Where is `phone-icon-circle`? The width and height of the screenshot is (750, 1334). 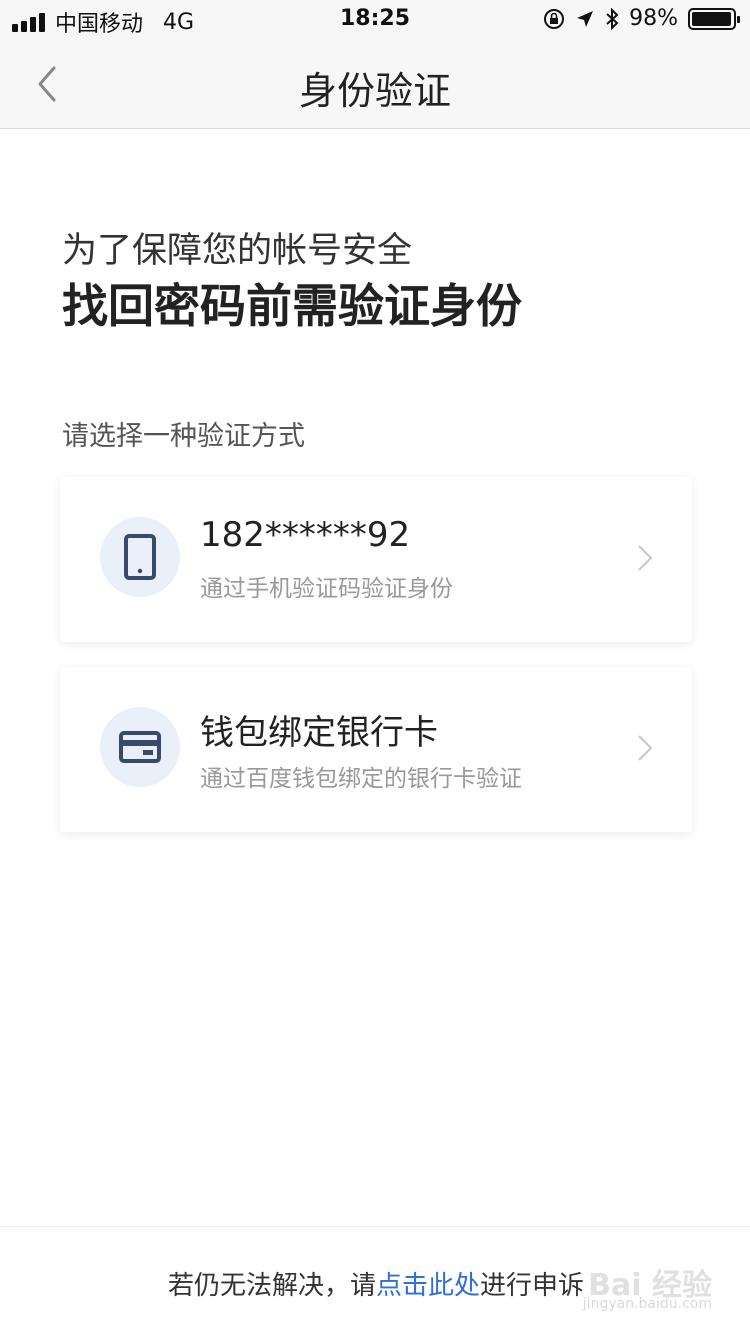
phone-icon-circle is located at coordinates (140, 557).